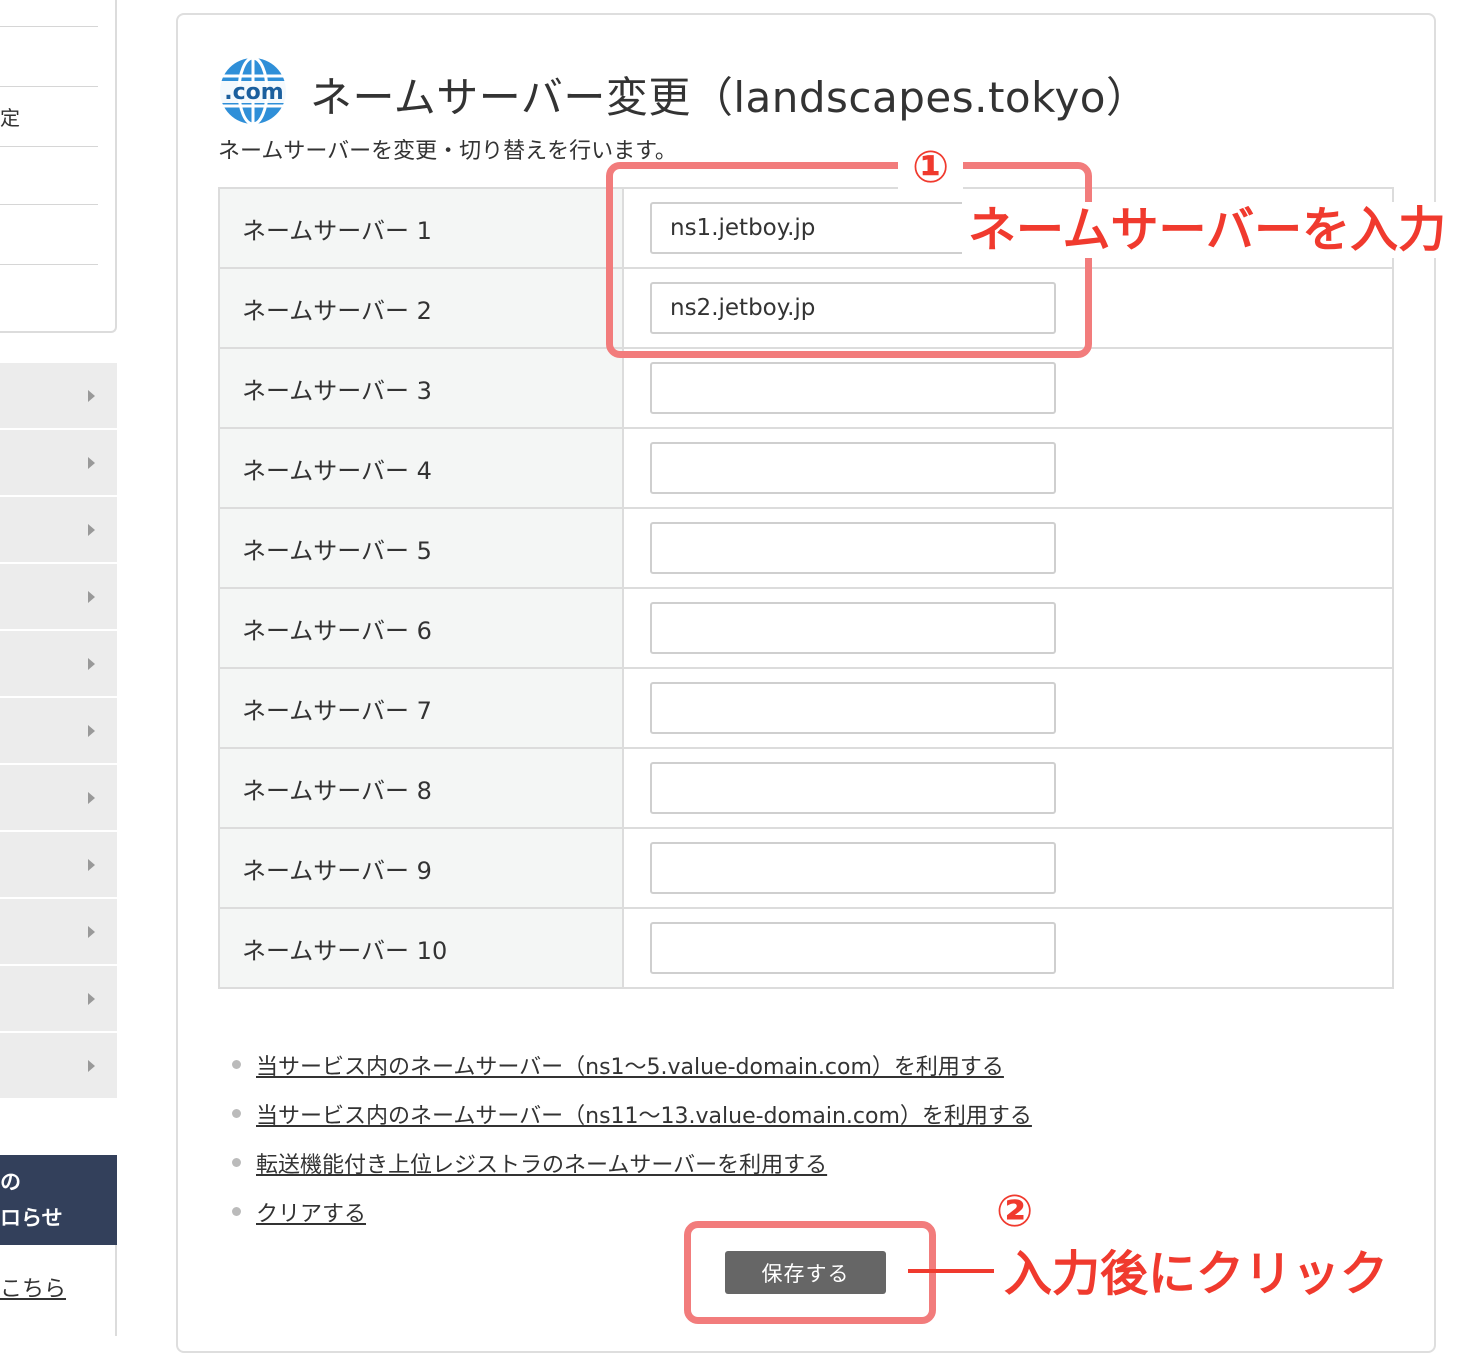  I want to click on sidebar-menu, so click(58, 731).